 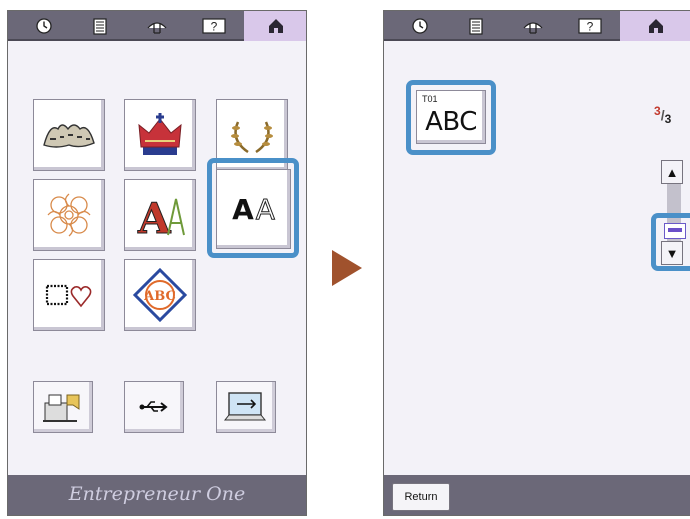 I want to click on embroidery-machine-button, so click(x=63, y=407).